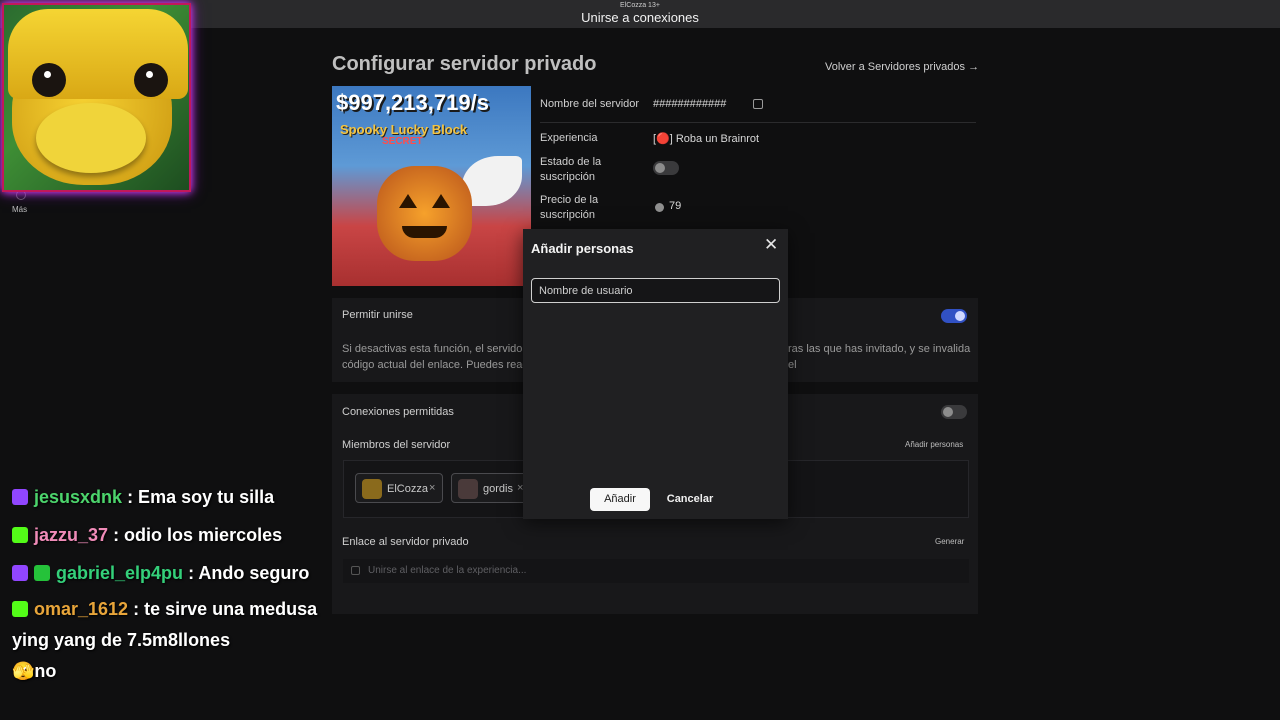 This screenshot has height=720, width=1280. What do you see at coordinates (355, 570) in the screenshot?
I see `copy-icon` at bounding box center [355, 570].